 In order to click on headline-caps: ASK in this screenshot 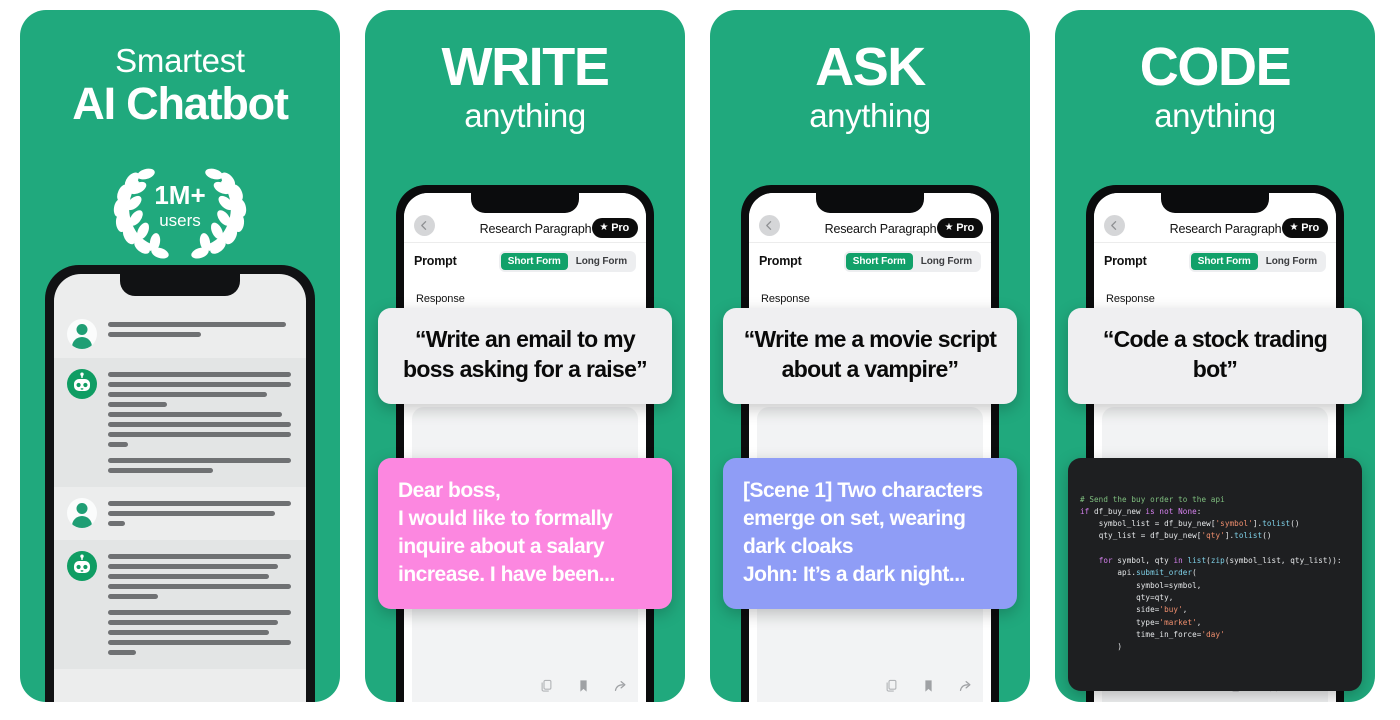, I will do `click(870, 67)`.